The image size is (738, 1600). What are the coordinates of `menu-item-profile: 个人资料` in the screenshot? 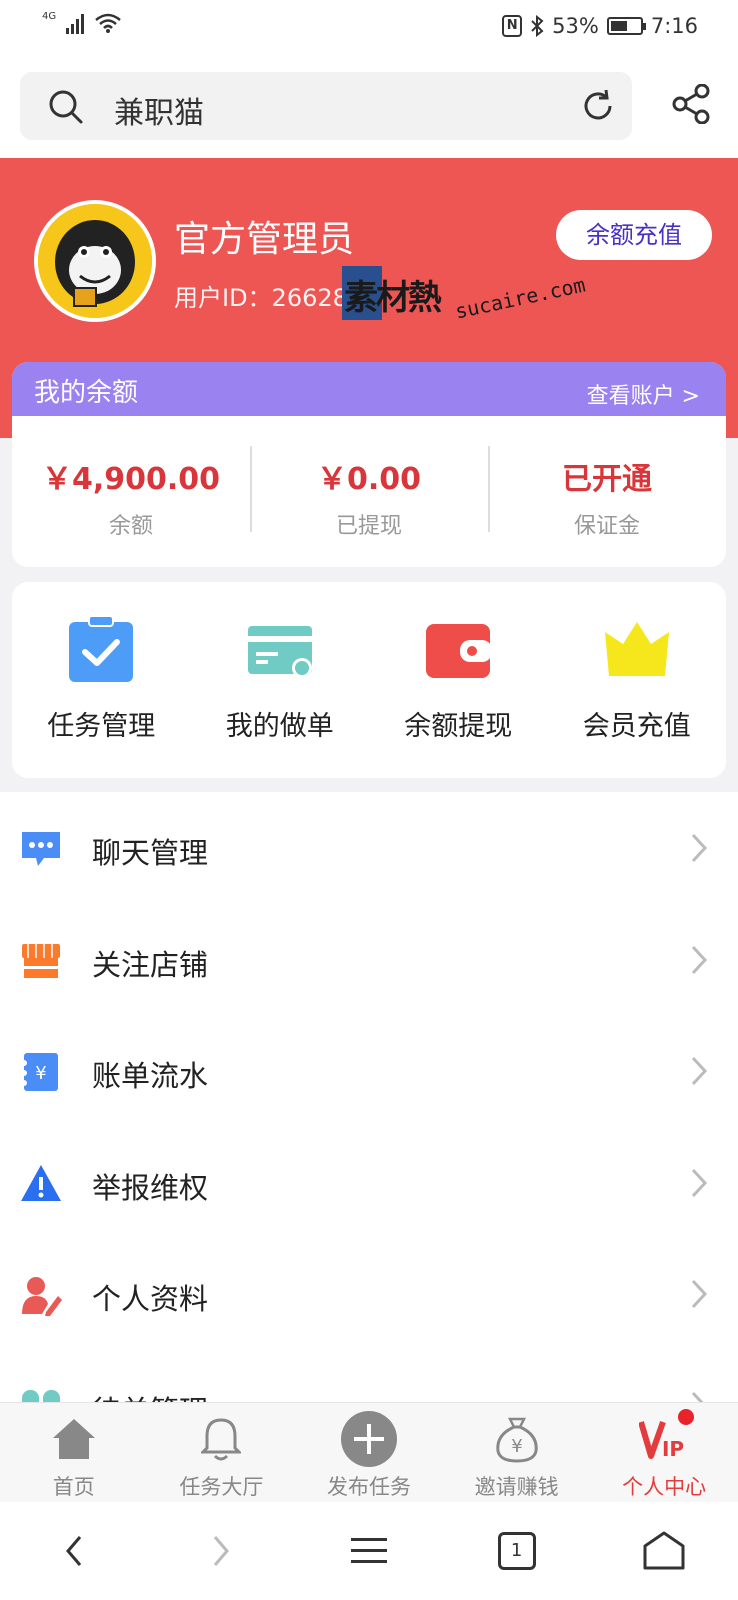 It's located at (369, 1294).